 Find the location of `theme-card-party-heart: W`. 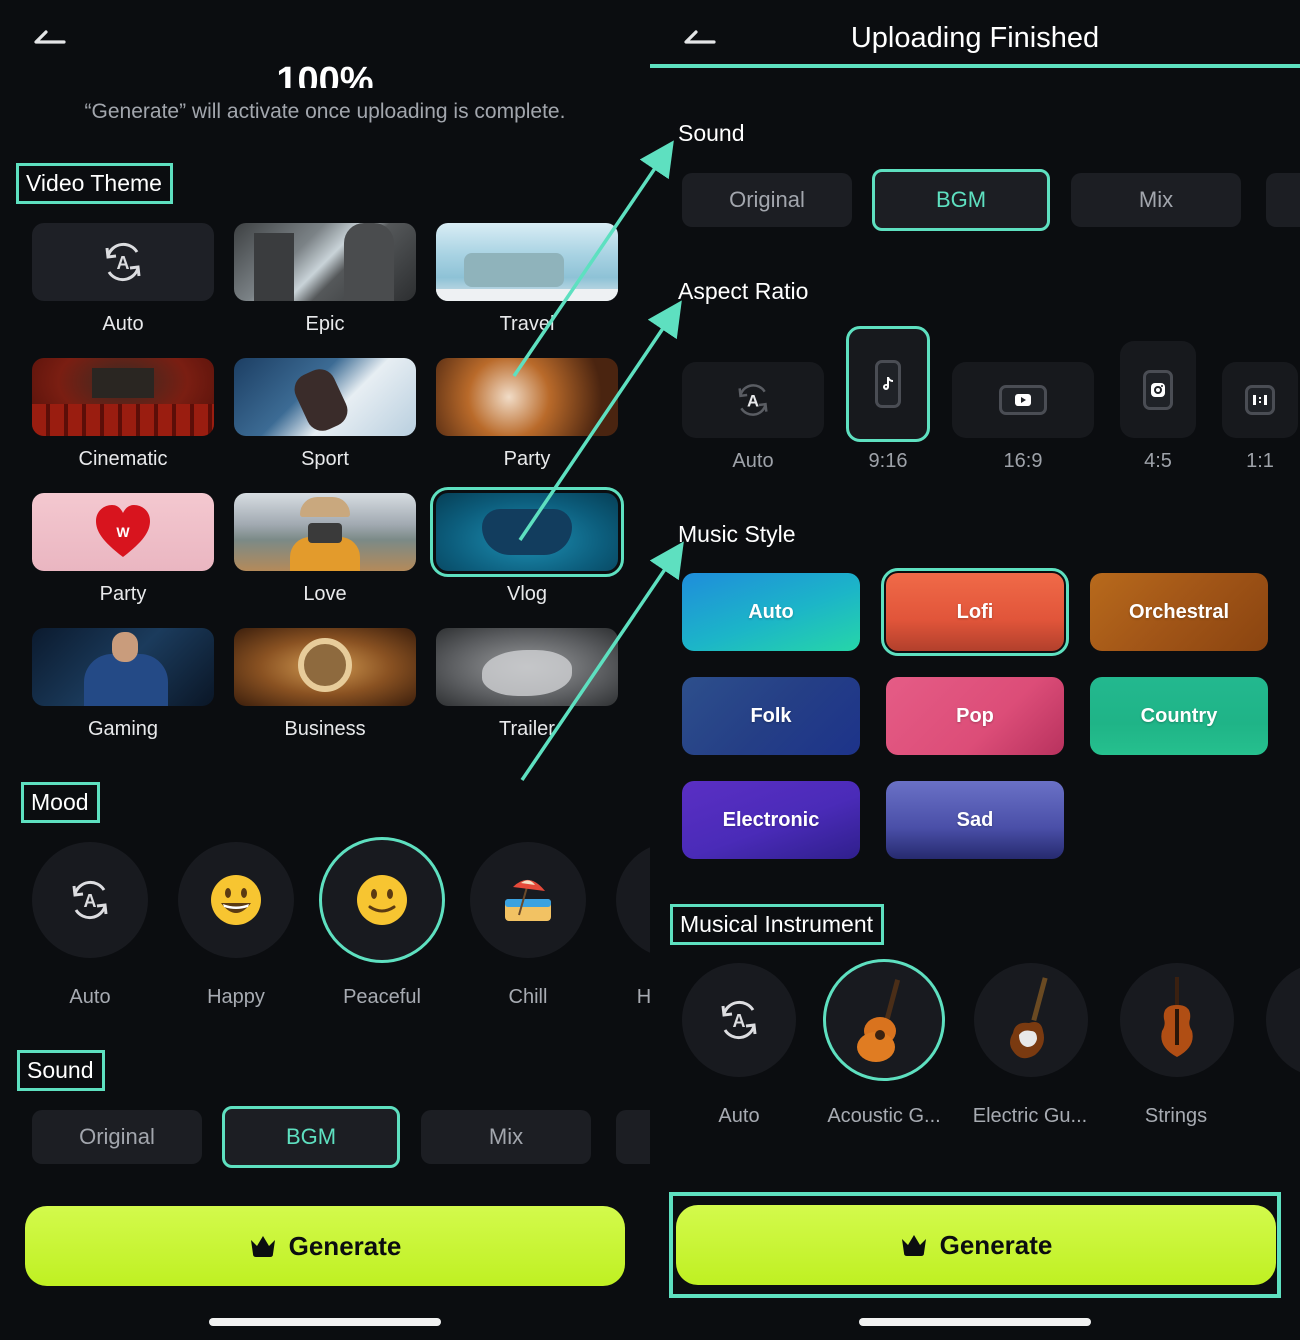

theme-card-party-heart: W is located at coordinates (123, 532).